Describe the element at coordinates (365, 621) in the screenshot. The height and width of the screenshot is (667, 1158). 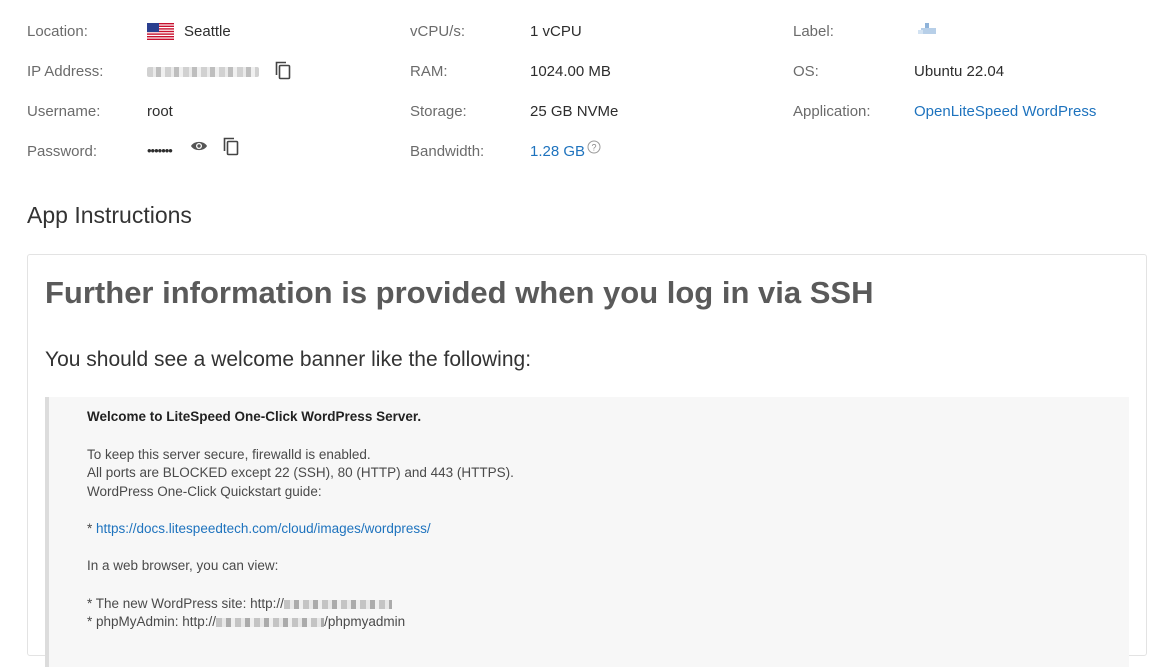
I see `phpmyadmin-suffix: /phpmyadmin` at that location.